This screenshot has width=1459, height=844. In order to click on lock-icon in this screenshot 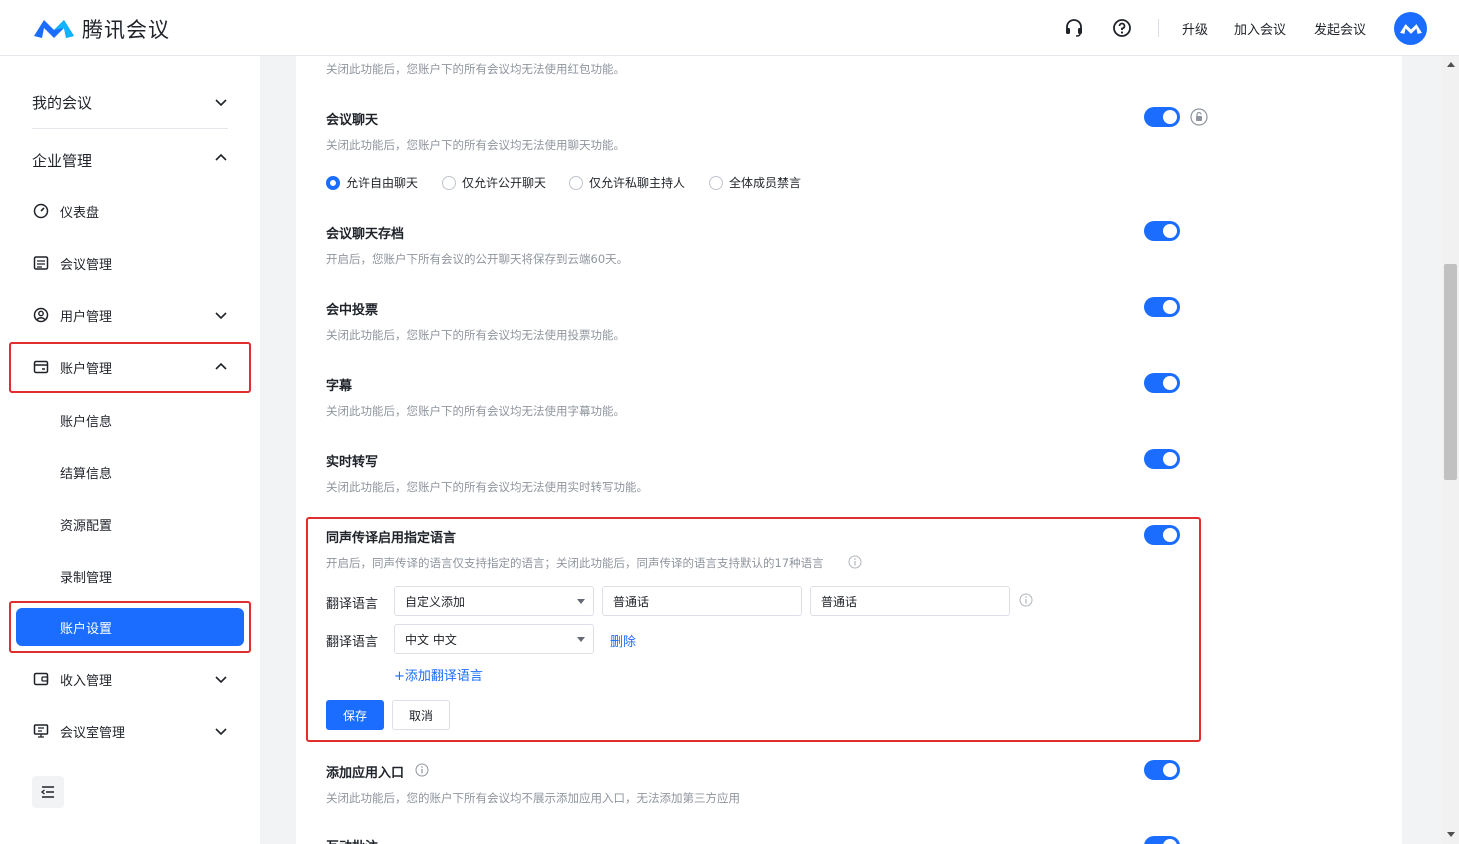, I will do `click(1199, 117)`.